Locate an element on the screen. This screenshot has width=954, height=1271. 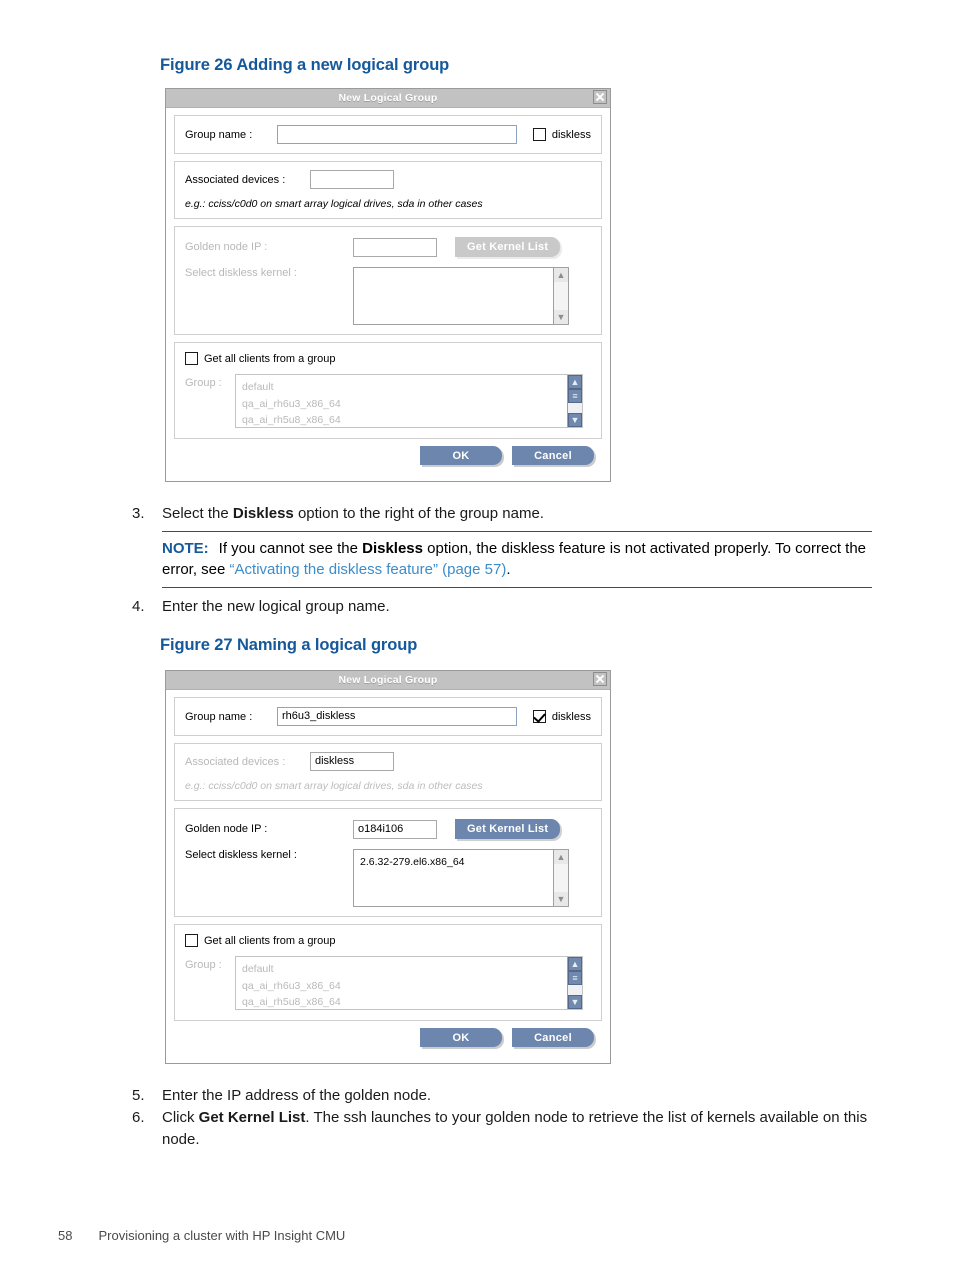
golden-node-ip-input is located at coordinates (395, 247).